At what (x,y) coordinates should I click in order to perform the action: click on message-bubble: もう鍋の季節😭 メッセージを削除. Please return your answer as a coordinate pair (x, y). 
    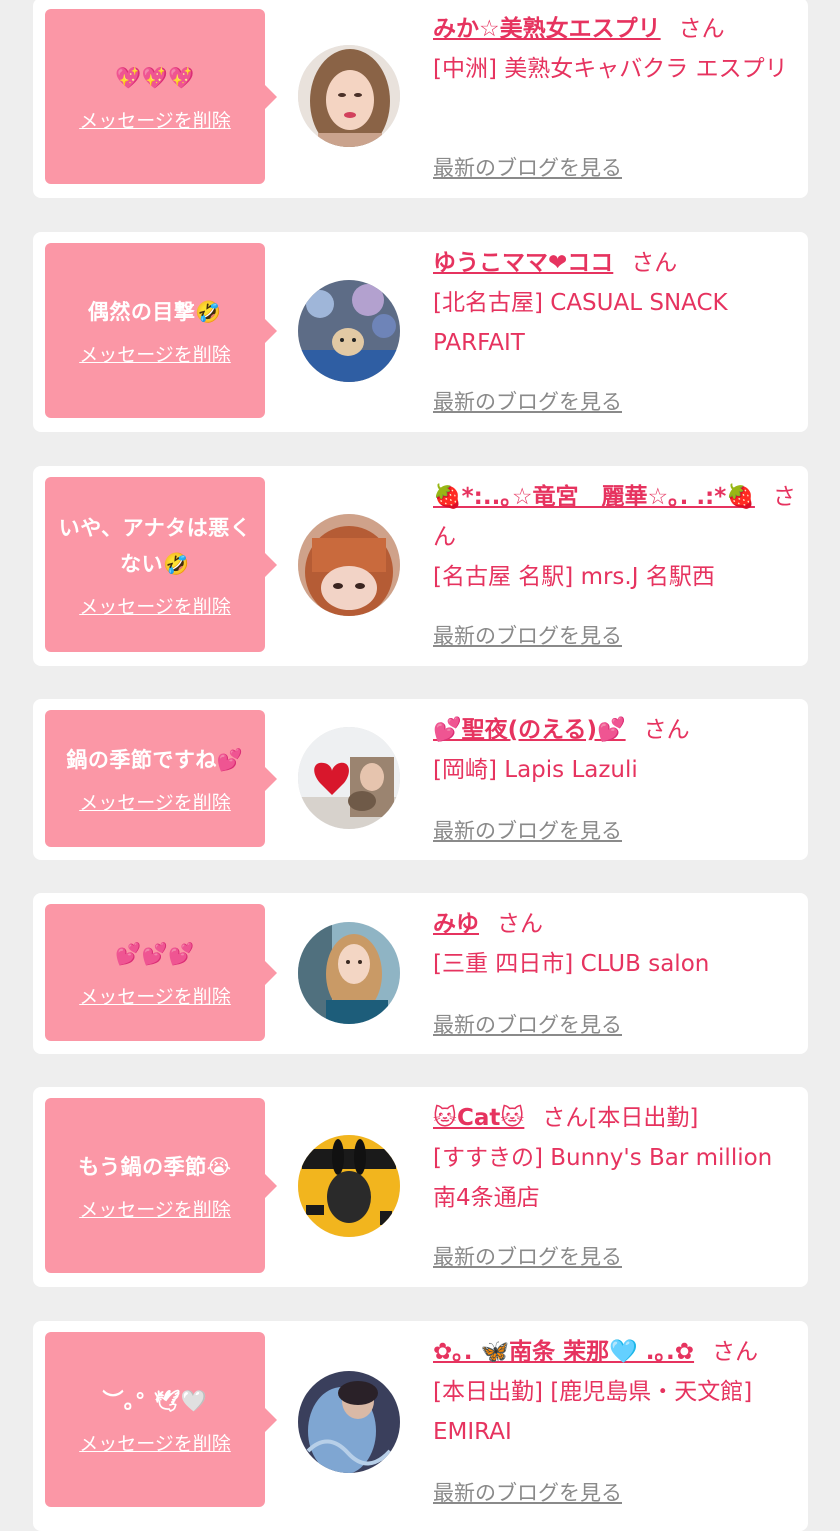
    Looking at the image, I should click on (161, 1185).